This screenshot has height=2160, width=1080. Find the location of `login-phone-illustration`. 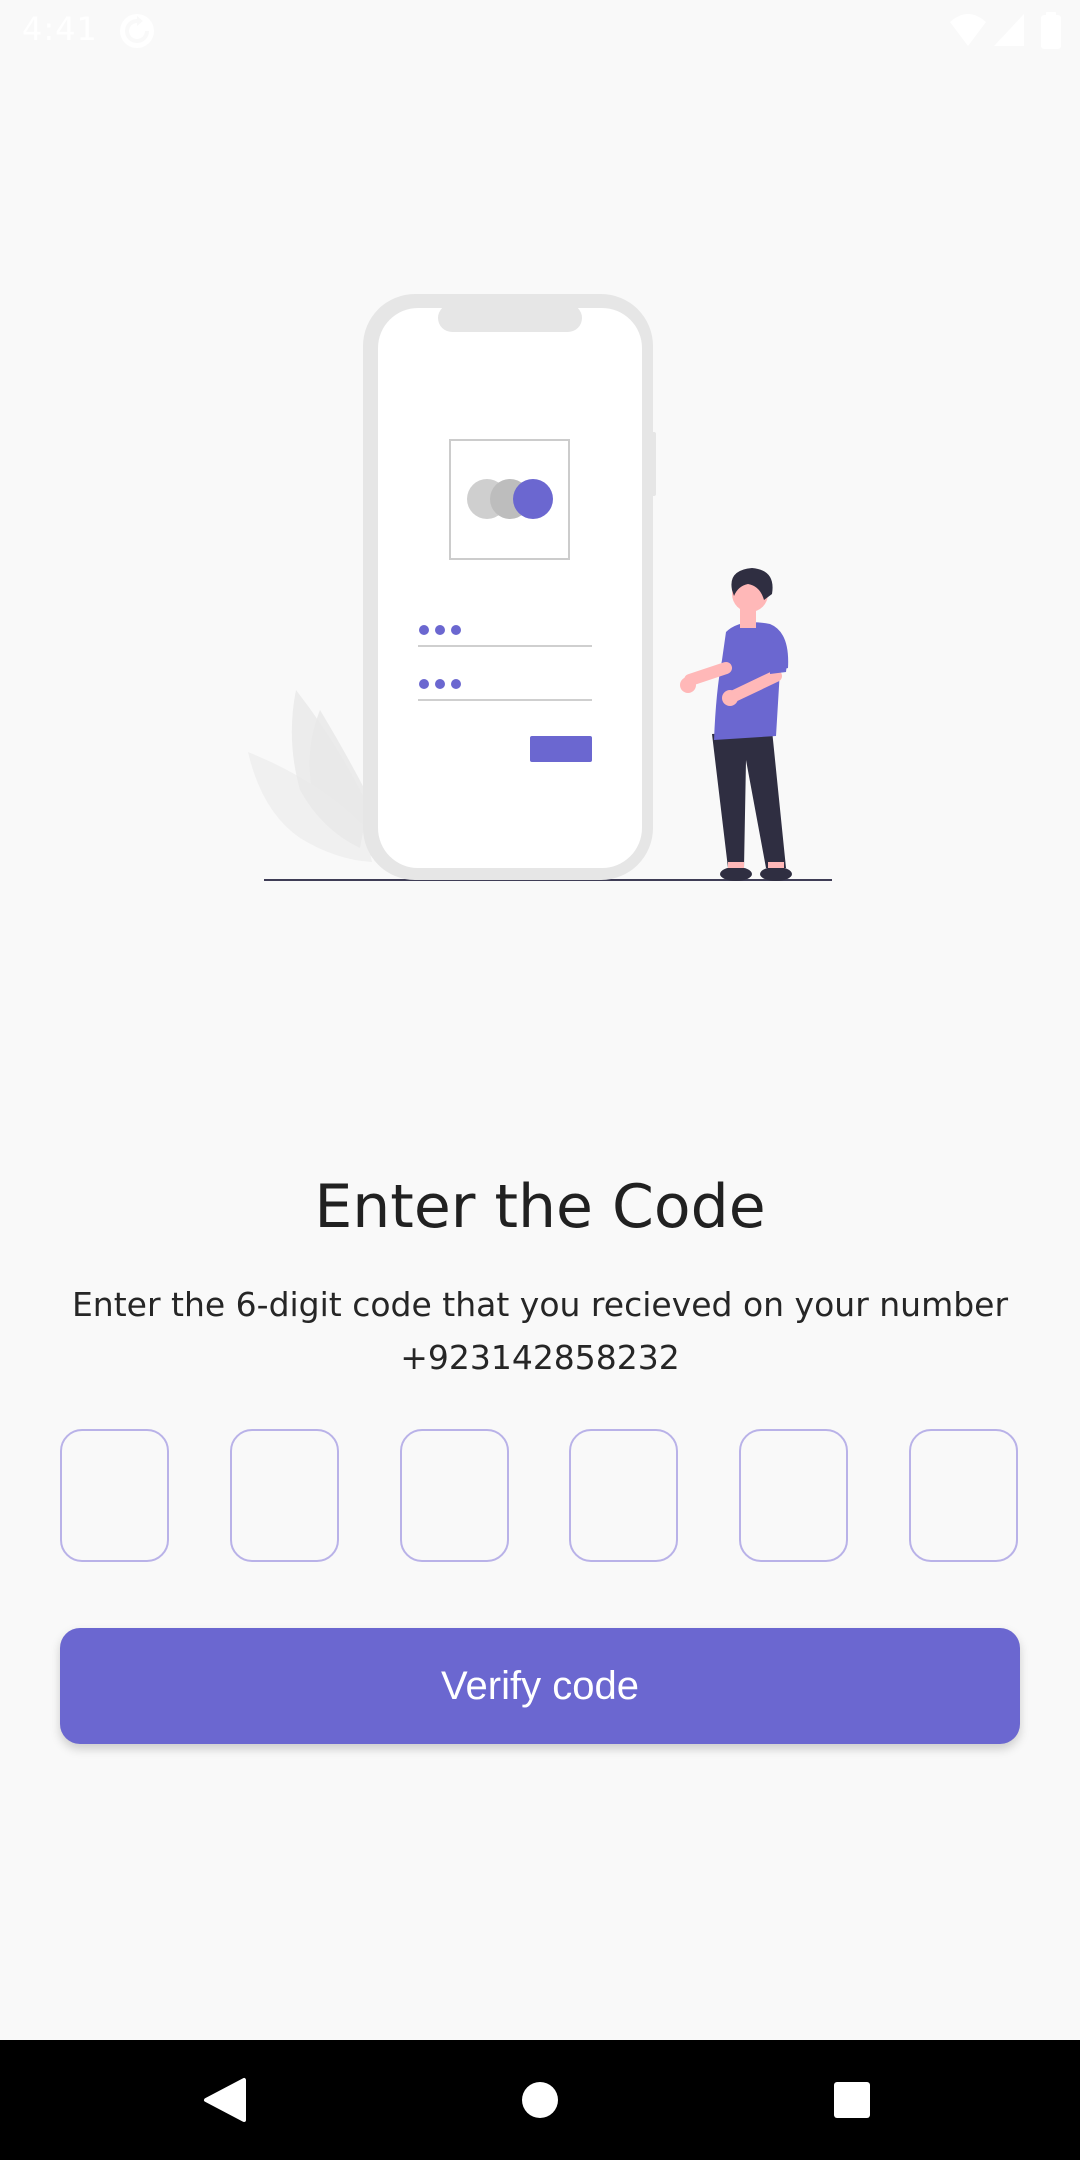

login-phone-illustration is located at coordinates (540, 587).